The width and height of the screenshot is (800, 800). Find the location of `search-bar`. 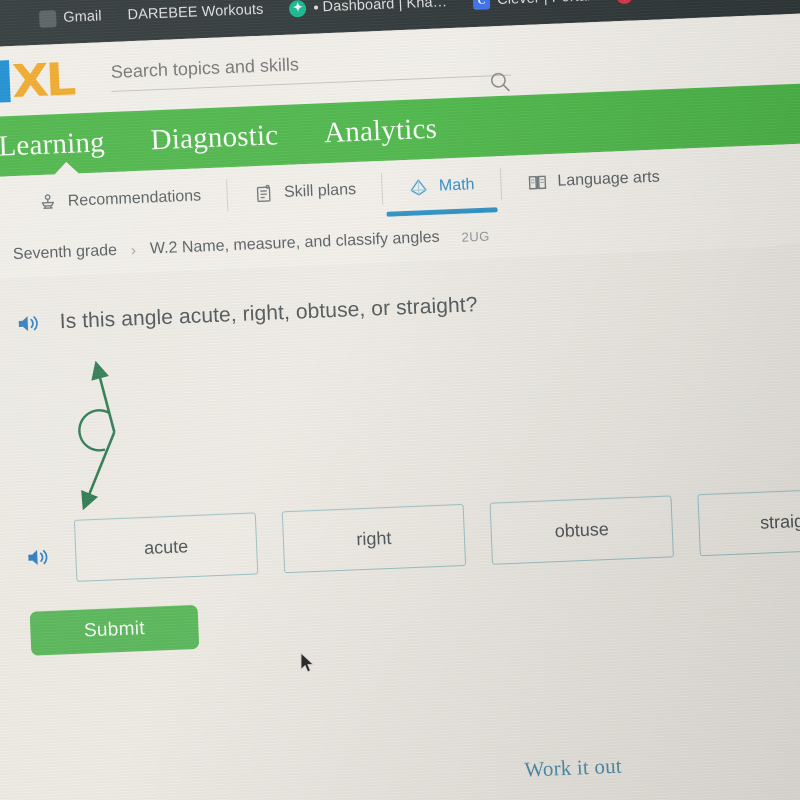

search-bar is located at coordinates (311, 69).